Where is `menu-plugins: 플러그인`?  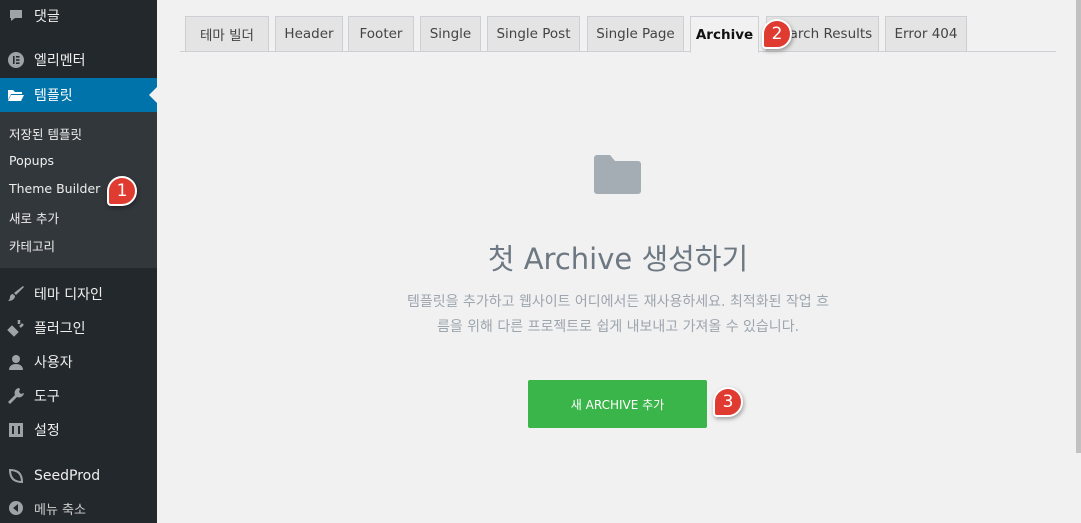 menu-plugins: 플러그인 is located at coordinates (78, 328).